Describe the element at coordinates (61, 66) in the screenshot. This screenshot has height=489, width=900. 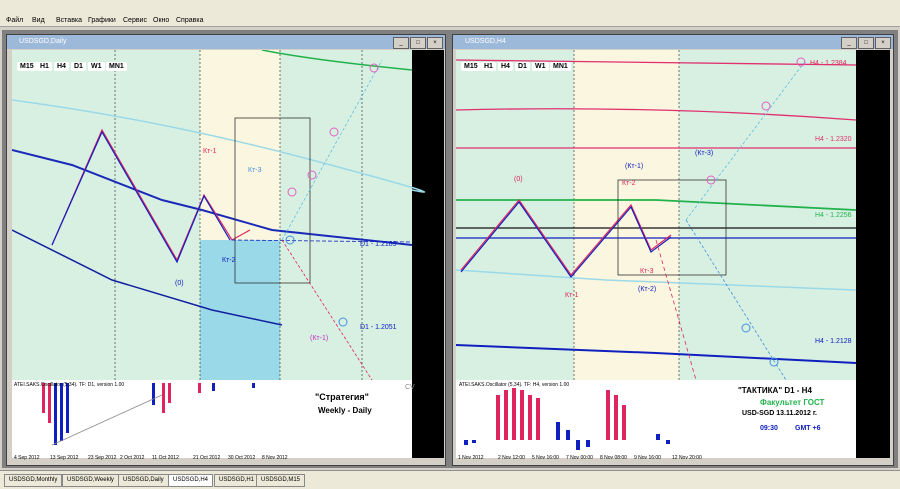
I see `tf-h4-left: H4` at that location.